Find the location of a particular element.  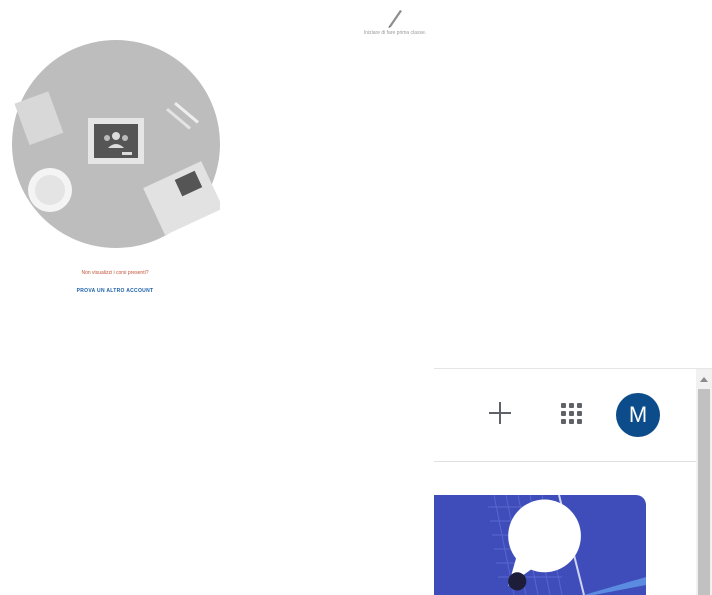

pen-icon is located at coordinates (395, 19).